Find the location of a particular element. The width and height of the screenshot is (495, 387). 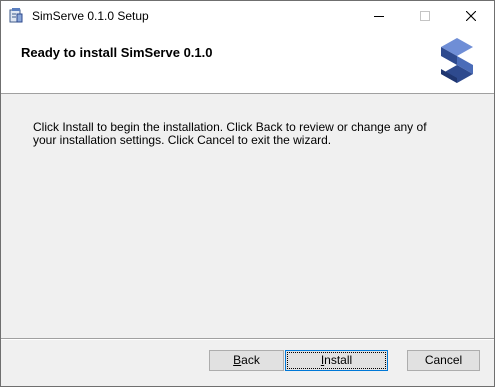

minimize-button is located at coordinates (379, 16).